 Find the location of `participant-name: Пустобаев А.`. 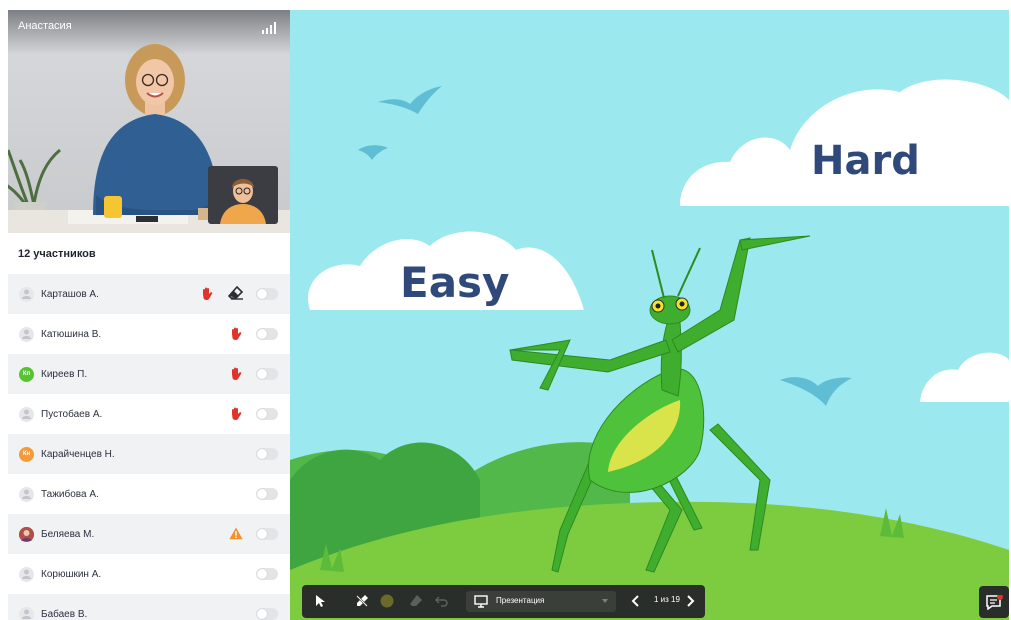

participant-name: Пустобаев А. is located at coordinates (72, 414).